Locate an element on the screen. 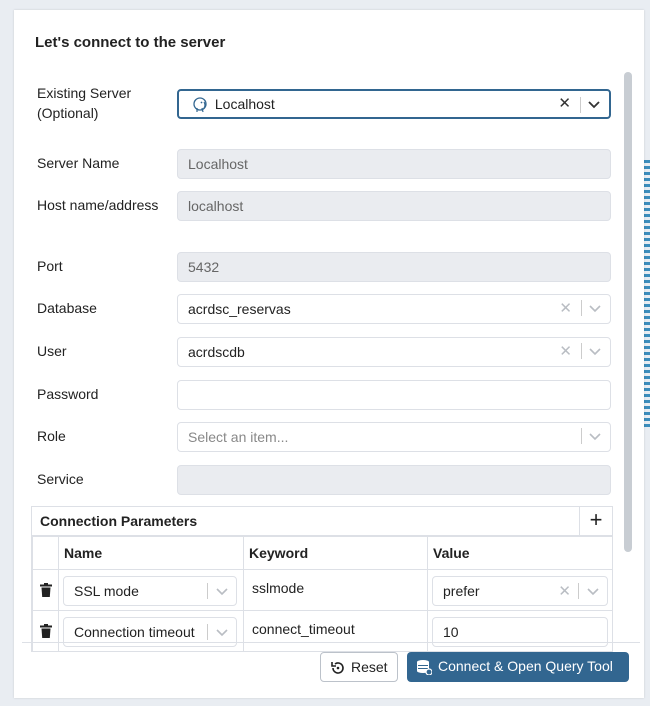 This screenshot has height=706, width=650. param-name-value: Connection timeout is located at coordinates (134, 632).